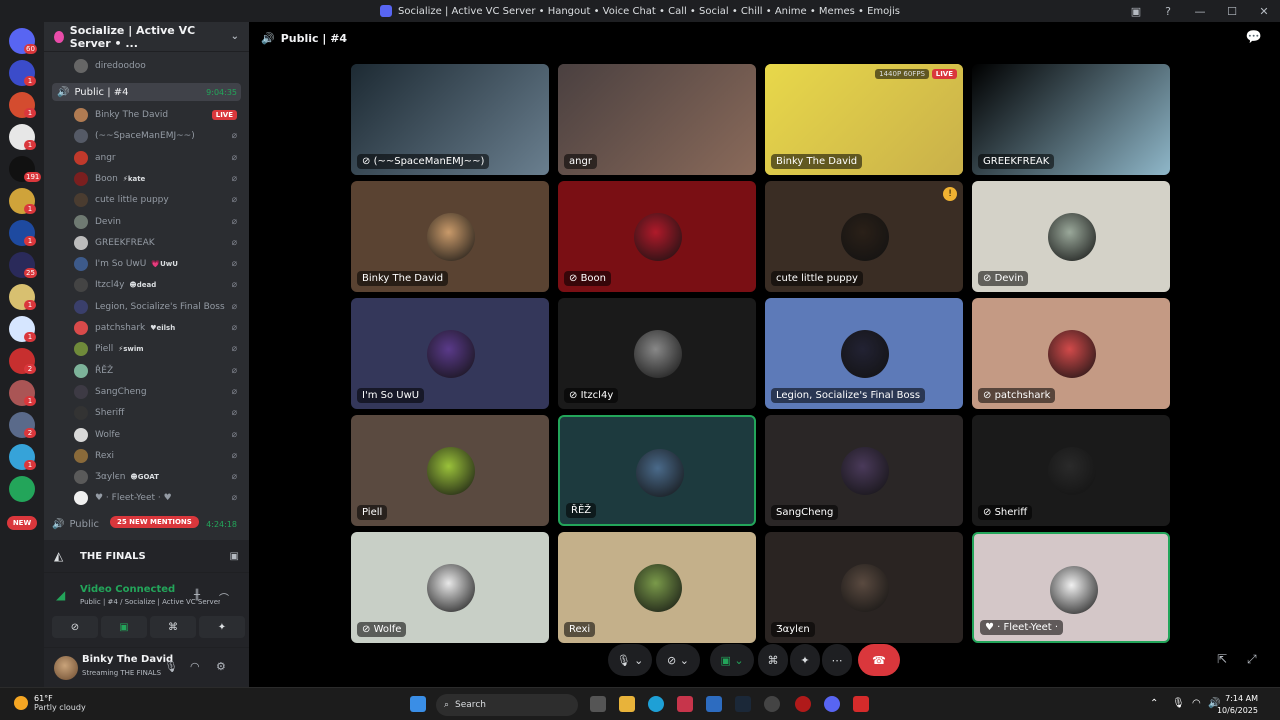  What do you see at coordinates (1016, 161) in the screenshot?
I see `participant-name-text: GREEKFREAK` at bounding box center [1016, 161].